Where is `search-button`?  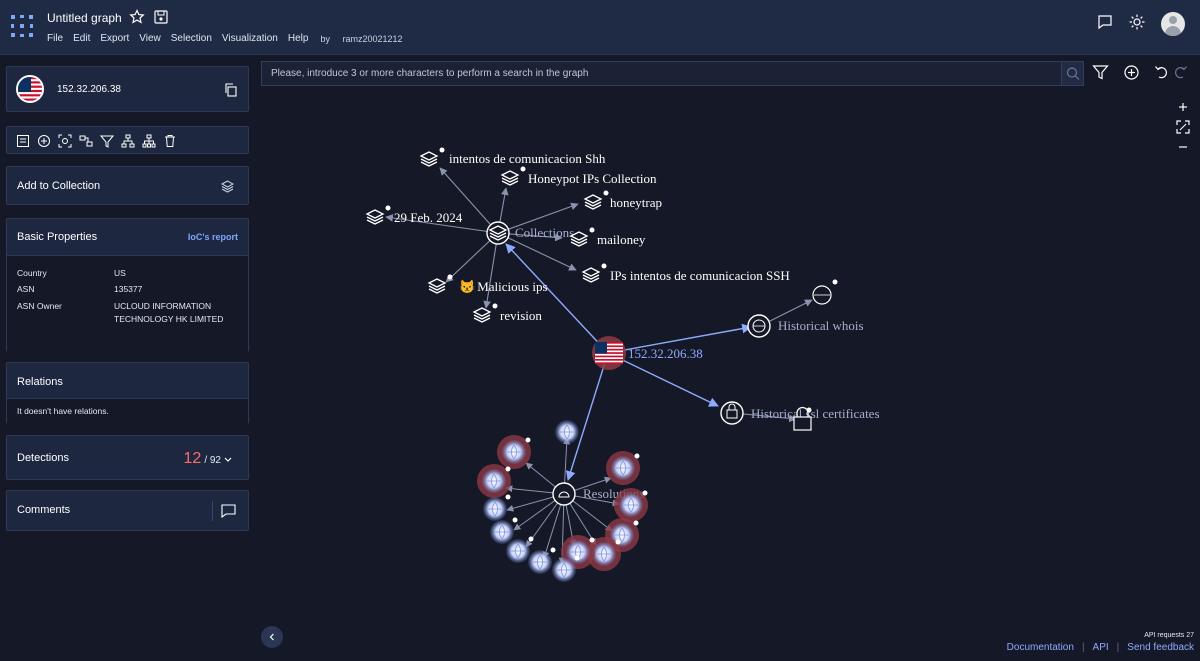
search-button is located at coordinates (1072, 73).